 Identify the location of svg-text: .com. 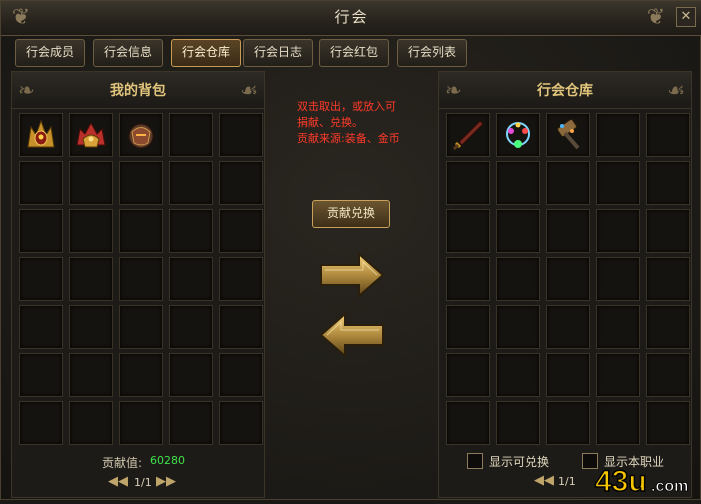
(669, 486).